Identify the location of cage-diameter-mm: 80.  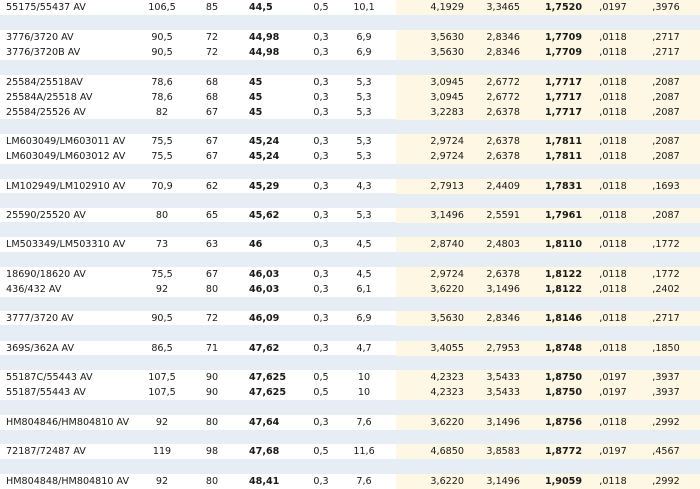
(212, 422).